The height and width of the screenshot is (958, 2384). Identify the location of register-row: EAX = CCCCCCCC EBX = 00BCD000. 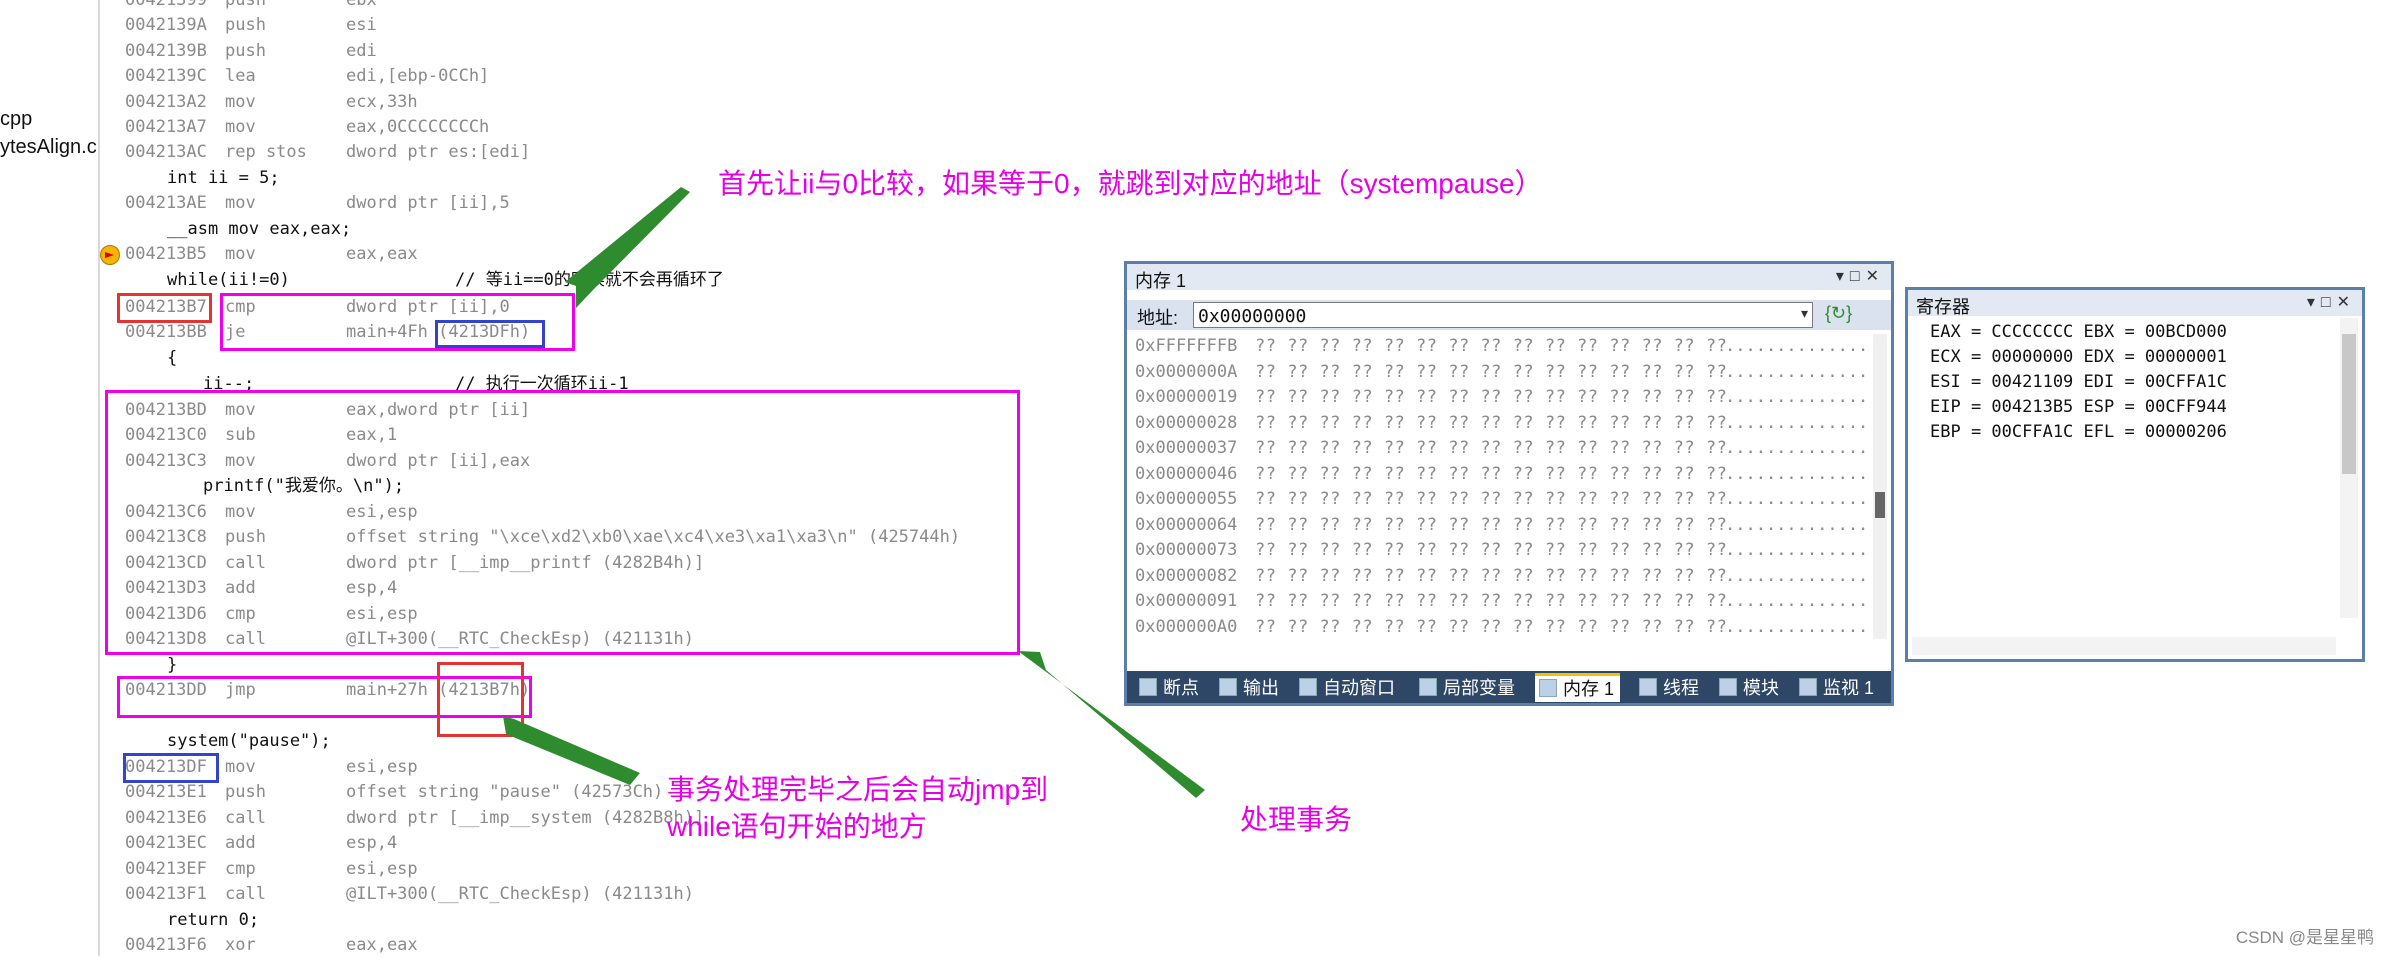
(2078, 332).